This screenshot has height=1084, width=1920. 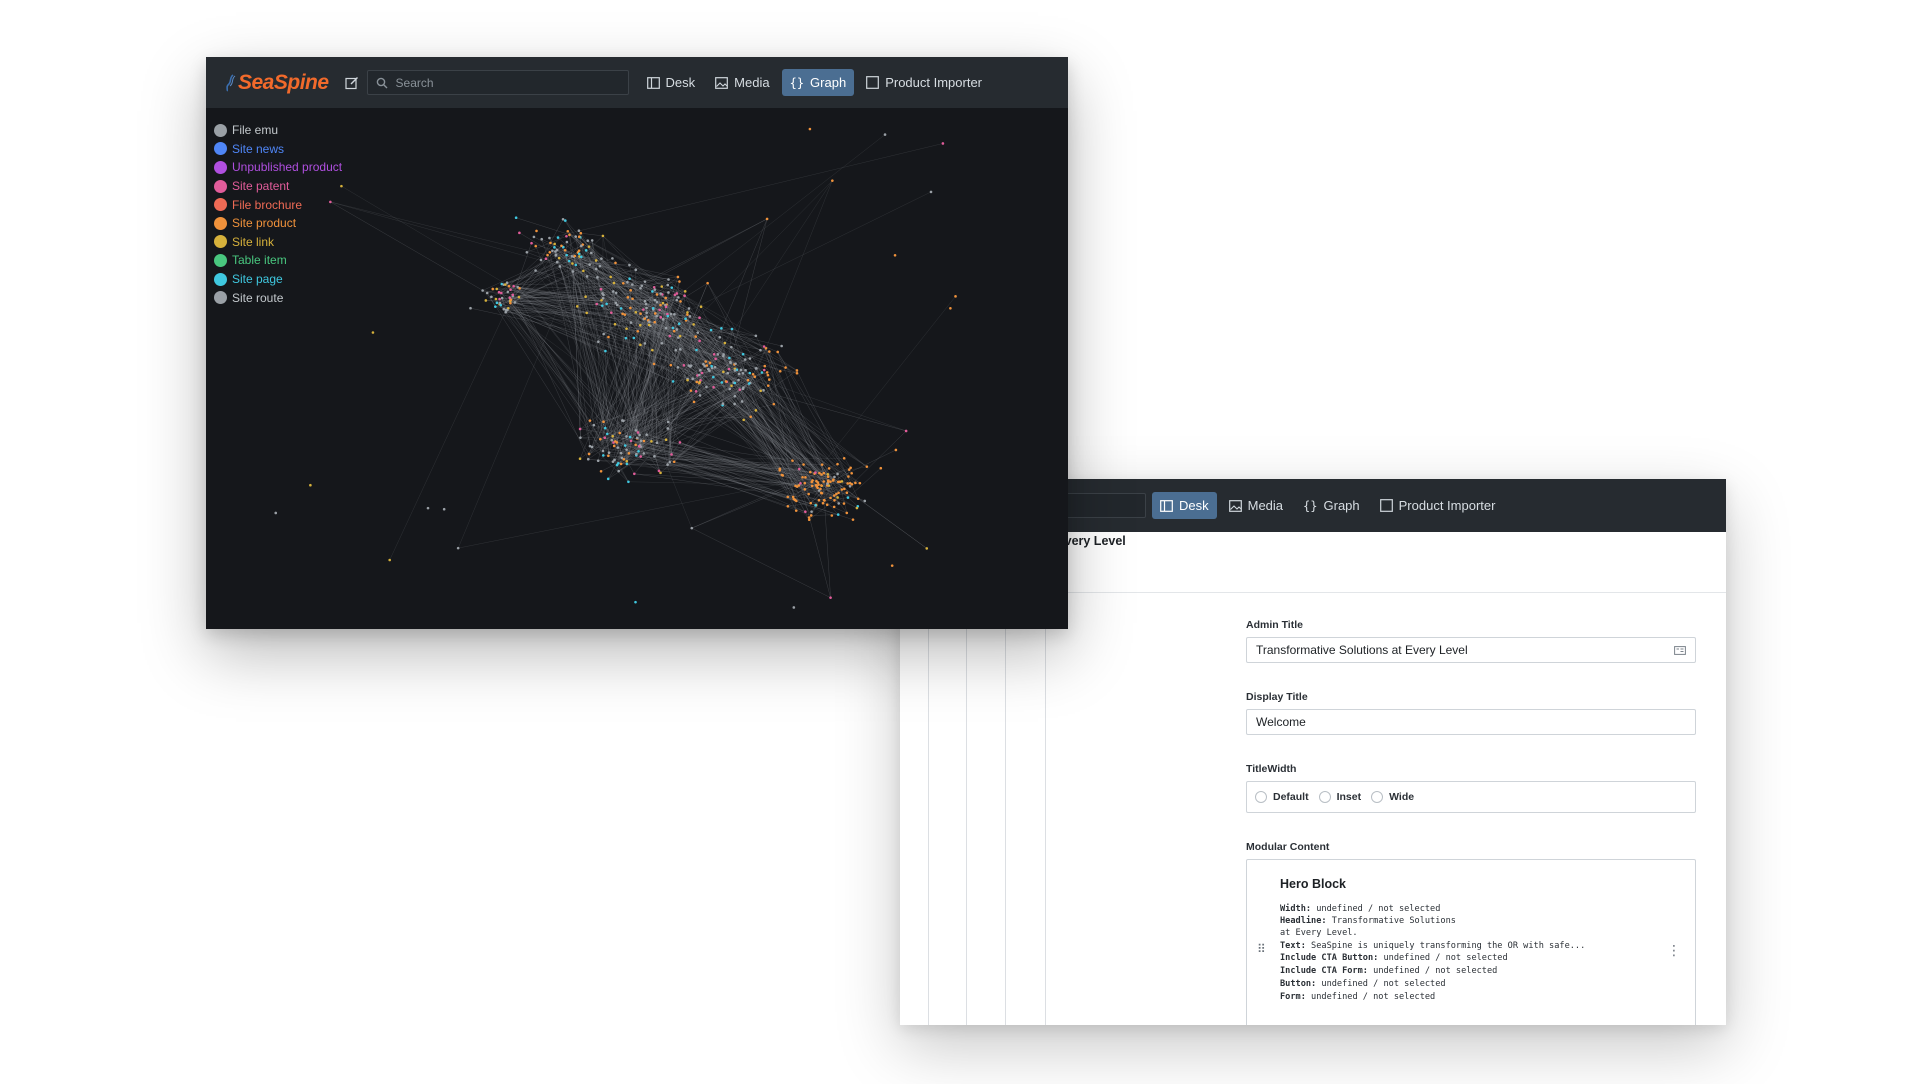 I want to click on legend-item: Unpublished product, so click(x=278, y=167).